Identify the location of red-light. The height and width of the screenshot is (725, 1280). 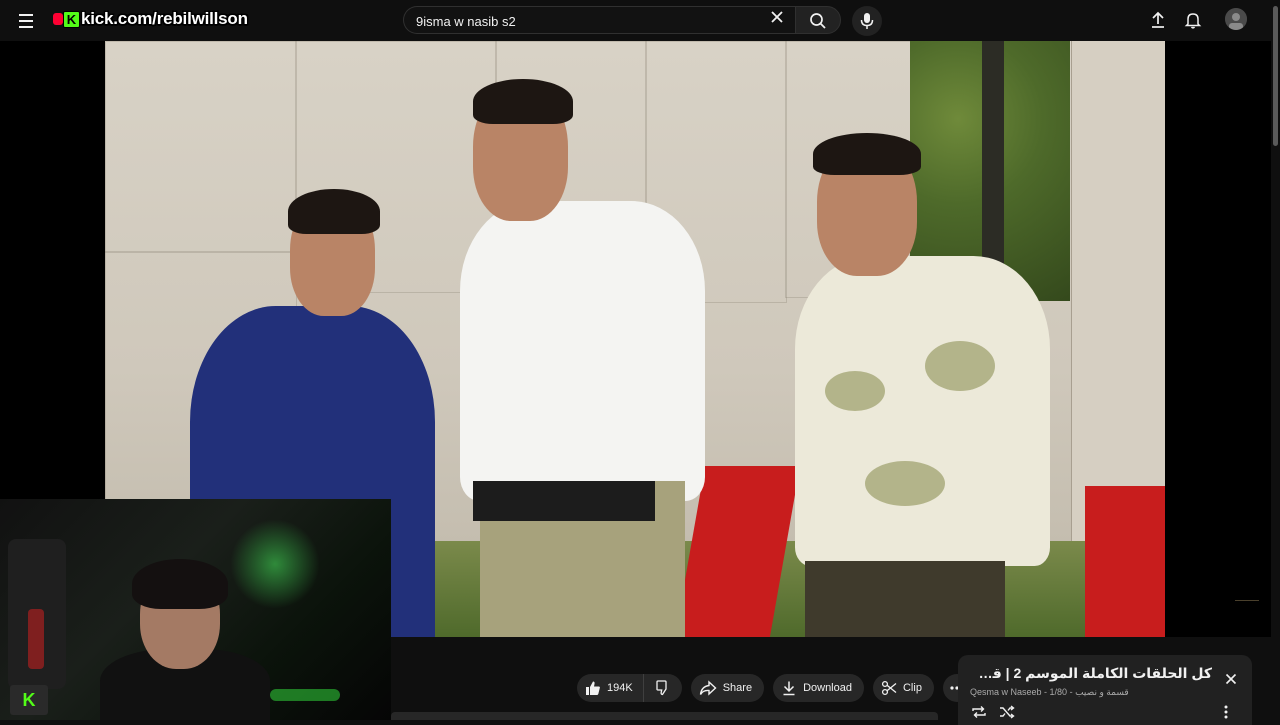
(36, 639).